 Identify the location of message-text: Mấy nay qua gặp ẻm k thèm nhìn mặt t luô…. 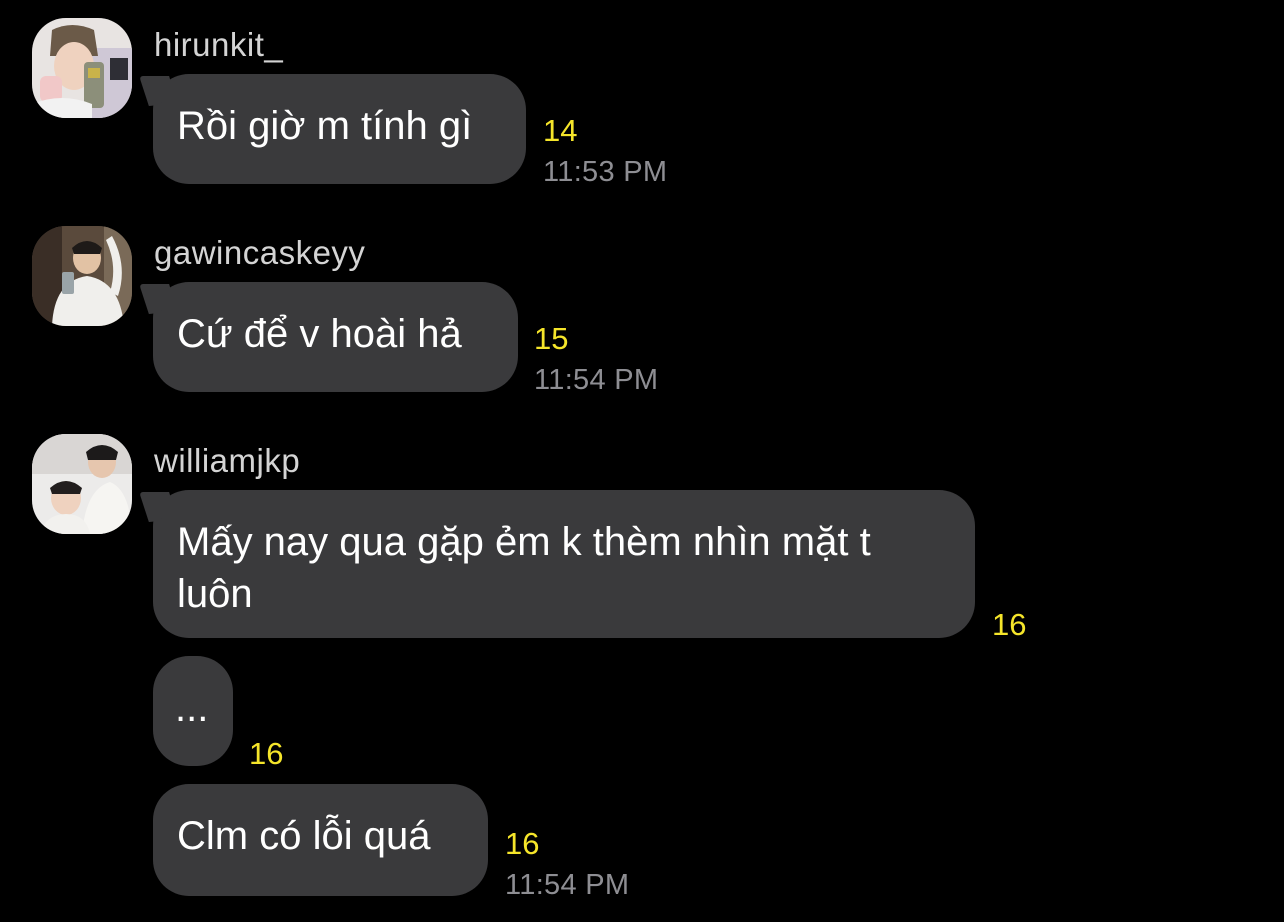
(524, 568).